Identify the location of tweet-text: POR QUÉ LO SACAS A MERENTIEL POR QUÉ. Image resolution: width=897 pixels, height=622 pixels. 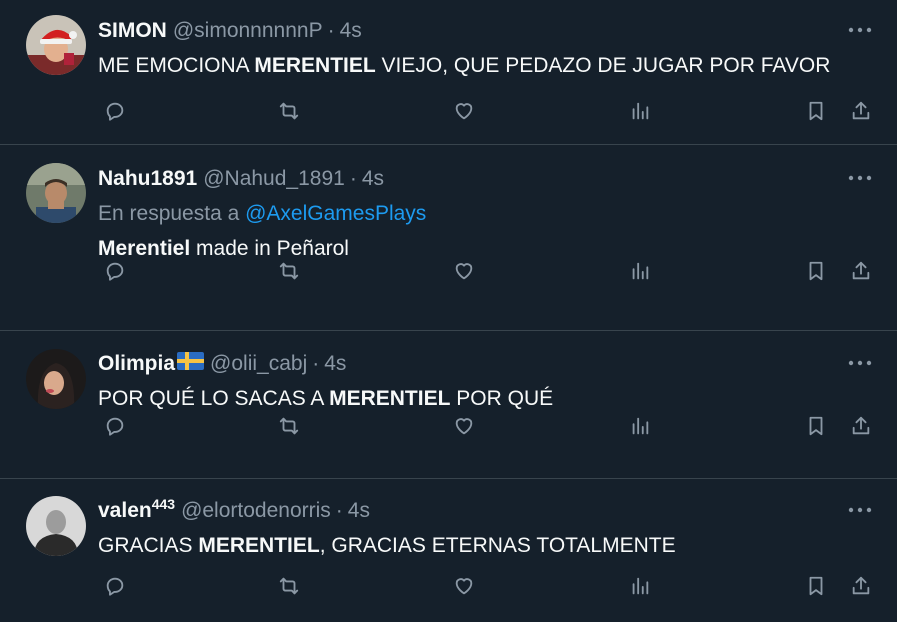
(487, 399).